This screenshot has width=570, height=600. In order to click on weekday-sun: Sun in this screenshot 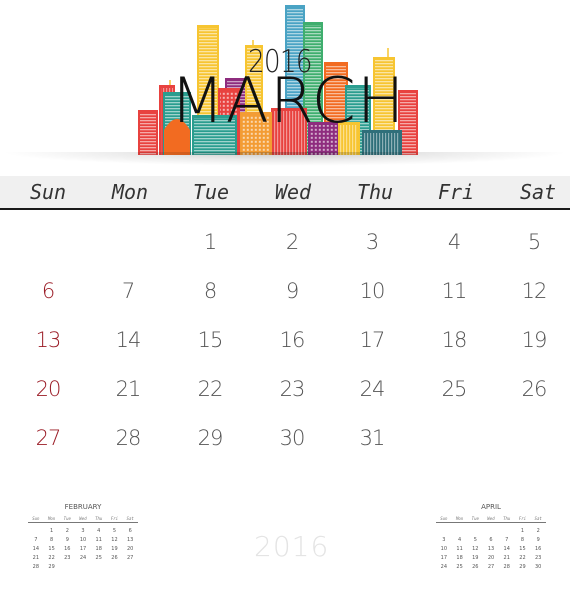, I will do `click(48, 192)`.